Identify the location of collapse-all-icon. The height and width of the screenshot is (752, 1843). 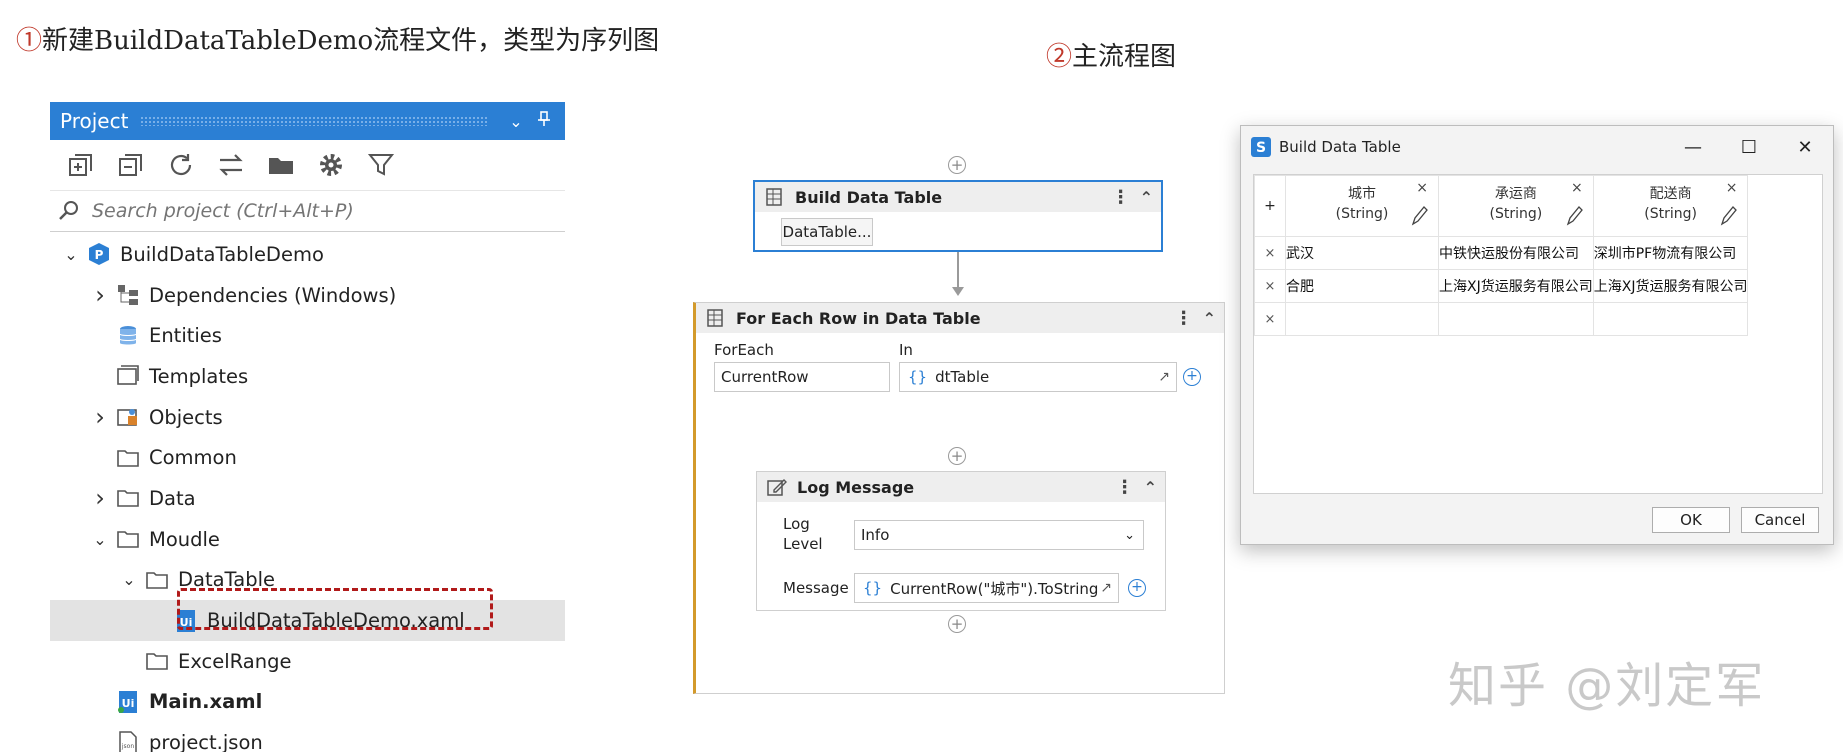
(131, 165).